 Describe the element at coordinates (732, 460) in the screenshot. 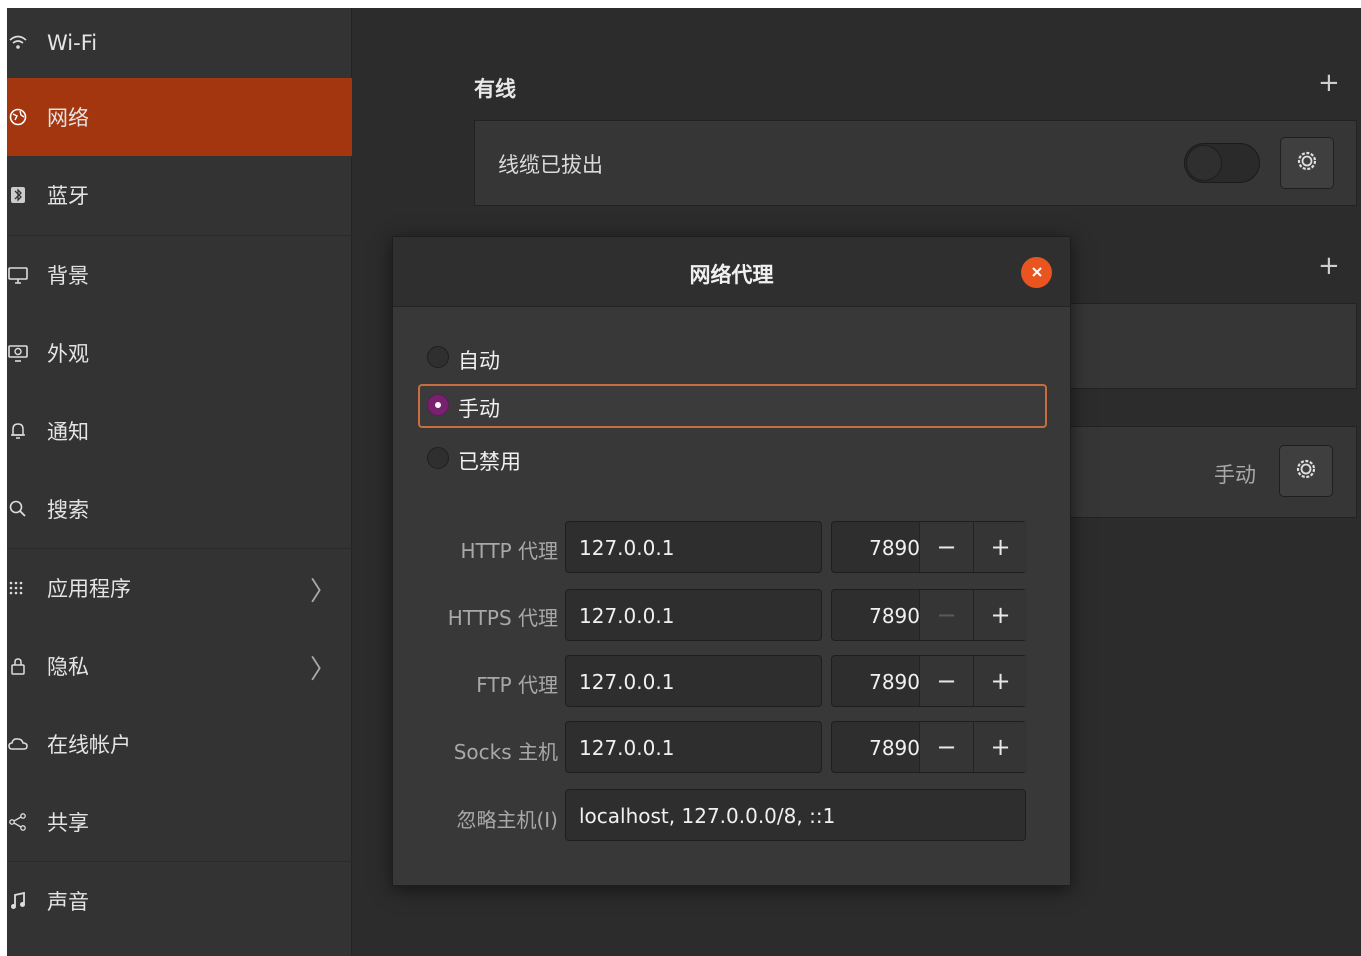

I see `radio-disabled: 已禁用` at that location.